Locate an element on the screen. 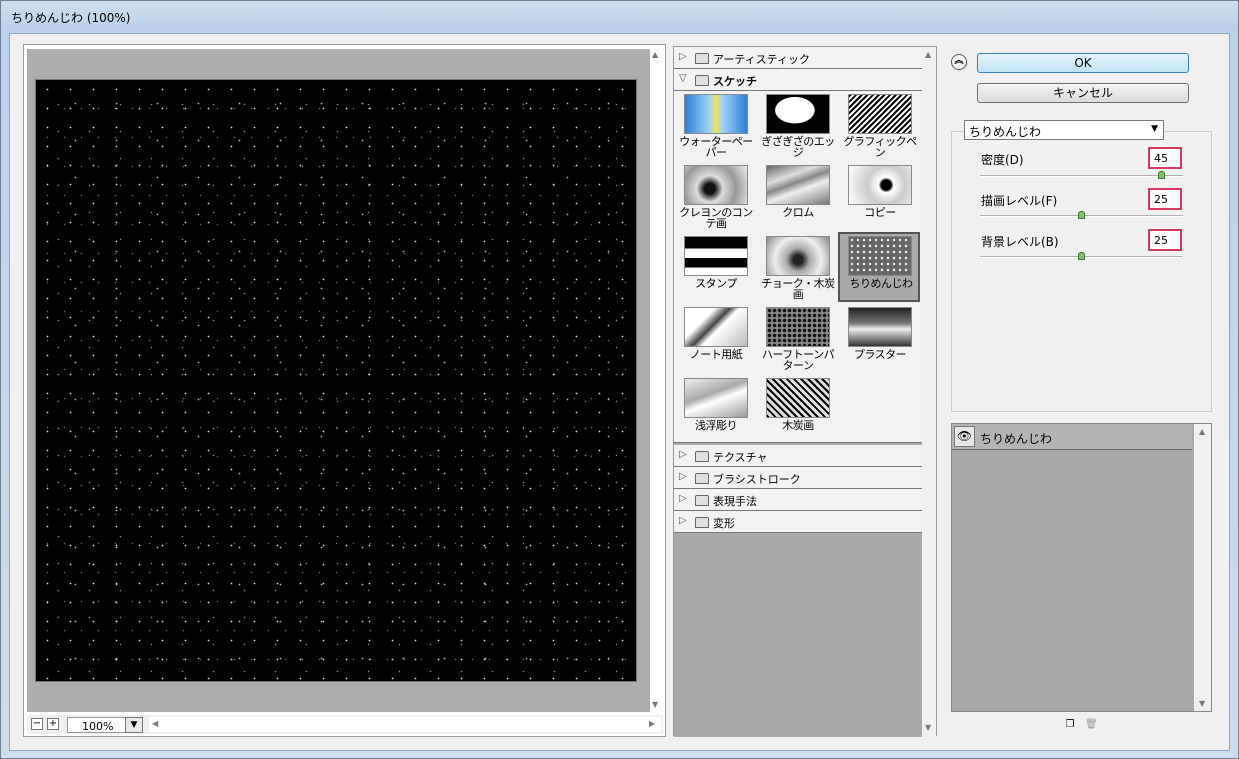 The image size is (1239, 759). zoom-level-field: 100% is located at coordinates (98, 725).